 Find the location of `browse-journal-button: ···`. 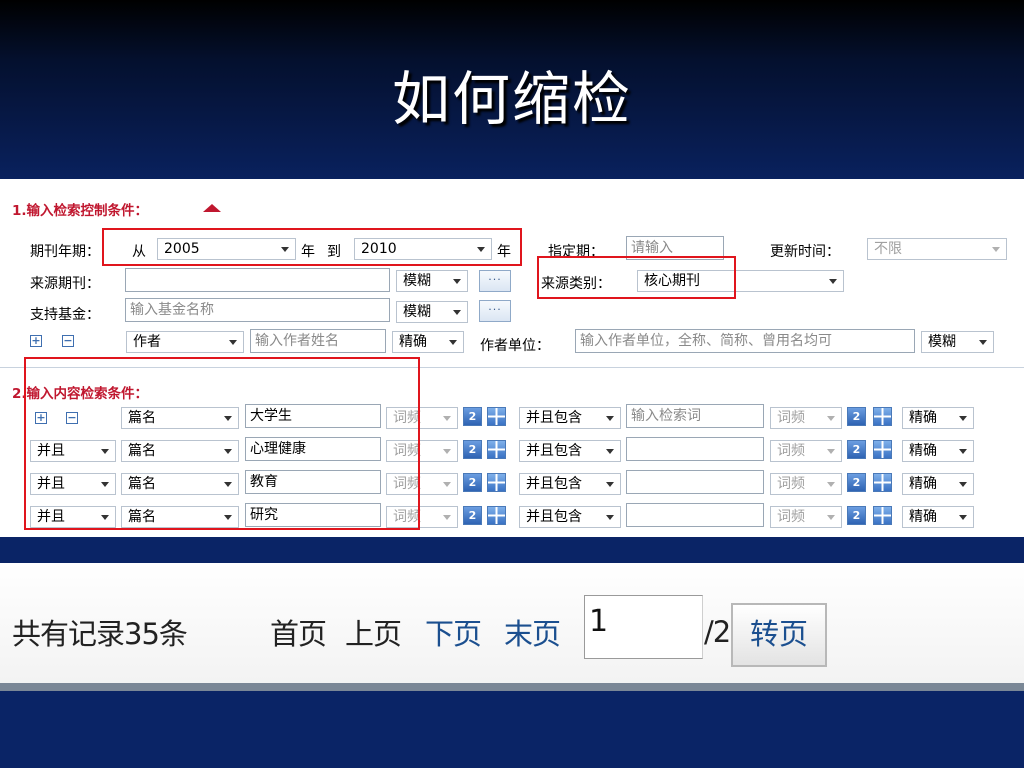

browse-journal-button: ··· is located at coordinates (495, 281).